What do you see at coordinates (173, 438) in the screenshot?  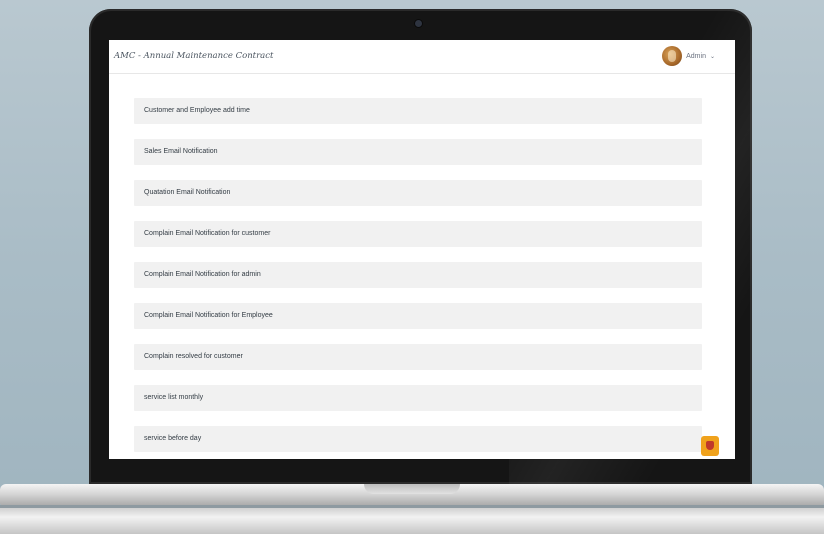 I see `list-item-label: service before day` at bounding box center [173, 438].